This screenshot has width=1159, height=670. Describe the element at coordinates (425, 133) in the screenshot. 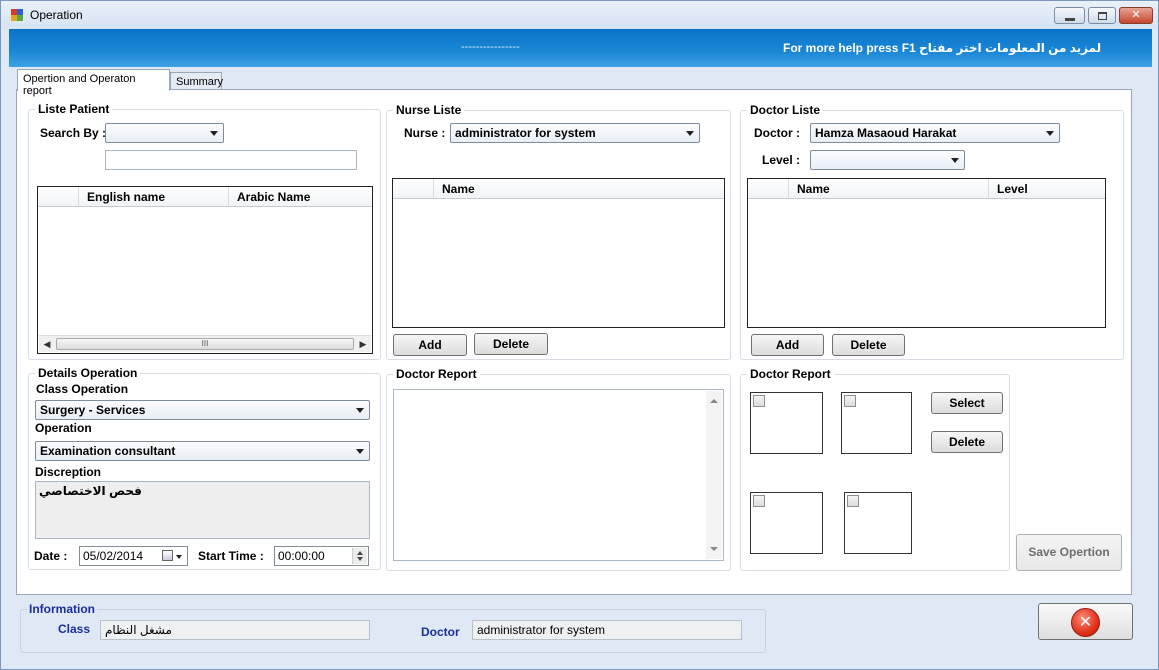

I see `nurse-label: Nurse :` at that location.